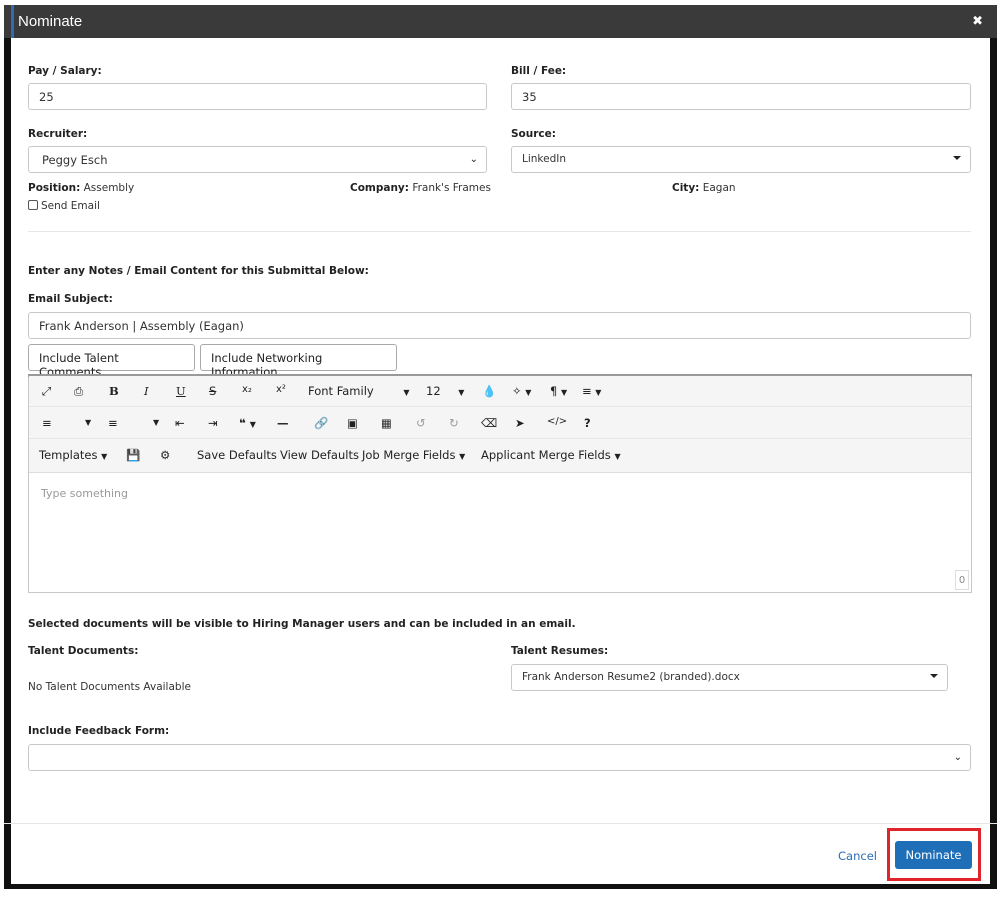 The image size is (1005, 897). I want to click on city-label: City:, so click(686, 188).